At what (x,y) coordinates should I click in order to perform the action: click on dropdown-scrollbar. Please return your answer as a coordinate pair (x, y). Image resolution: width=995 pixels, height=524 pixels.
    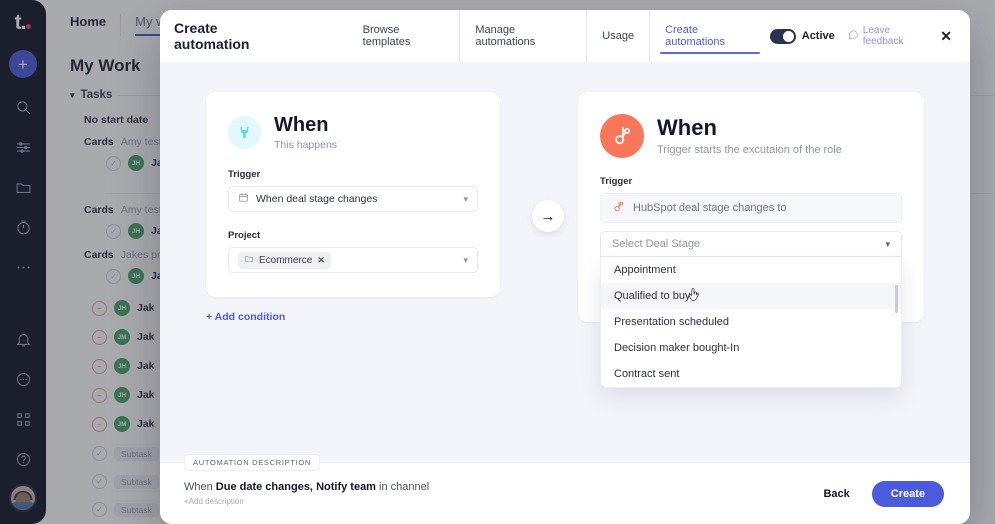
    Looking at the image, I should click on (896, 299).